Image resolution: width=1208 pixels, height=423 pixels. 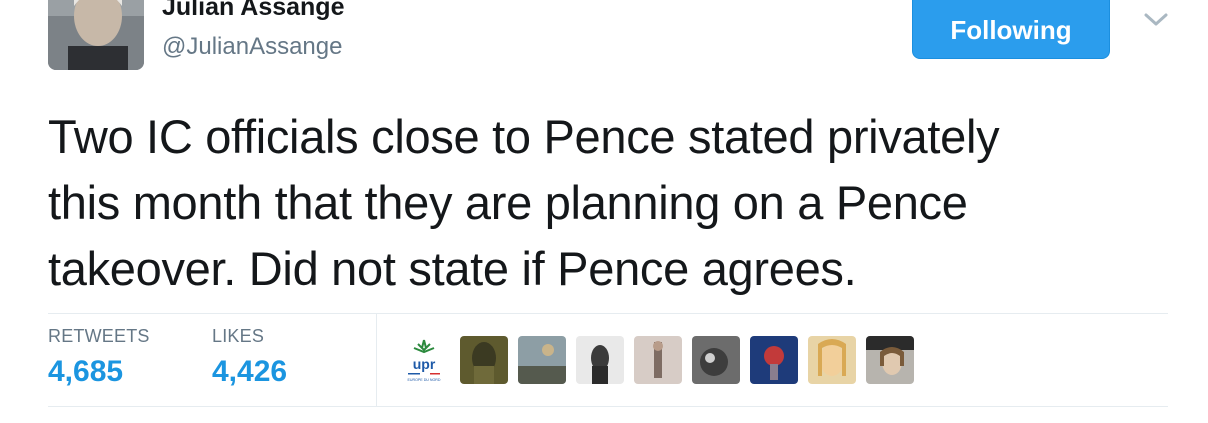 What do you see at coordinates (96, 35) in the screenshot?
I see `author-avatar` at bounding box center [96, 35].